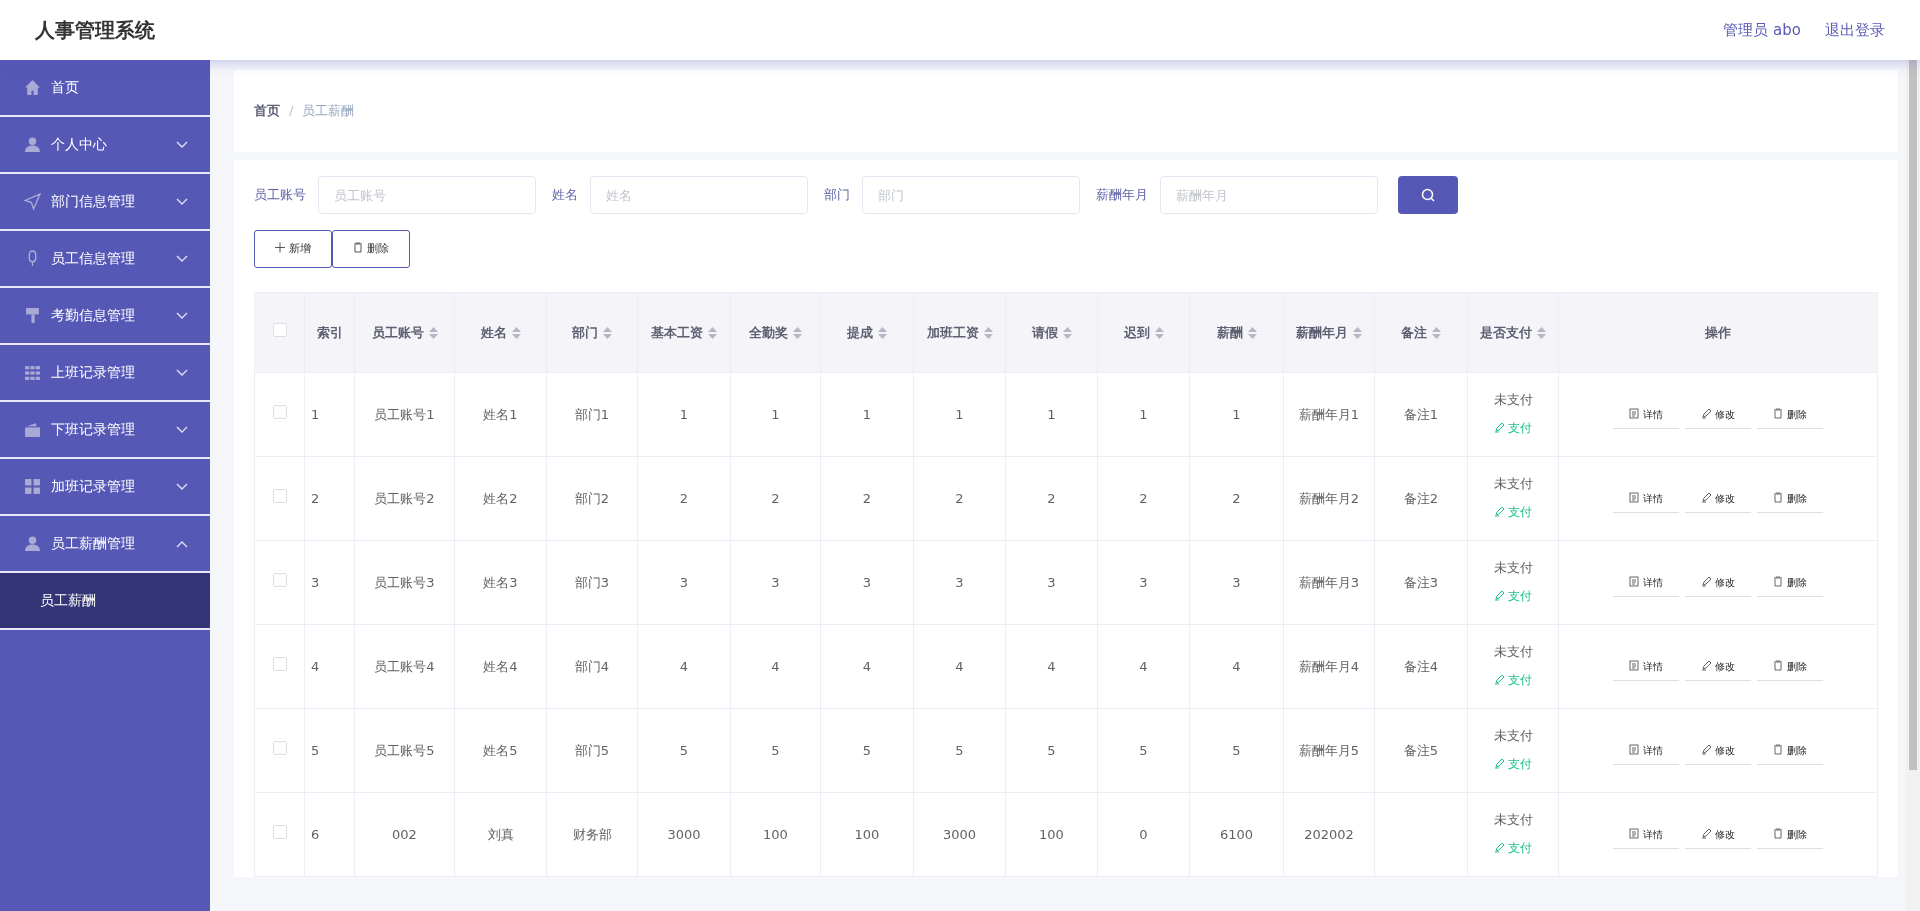 The height and width of the screenshot is (911, 1920). I want to click on table-cell: 刘真, so click(500, 834).